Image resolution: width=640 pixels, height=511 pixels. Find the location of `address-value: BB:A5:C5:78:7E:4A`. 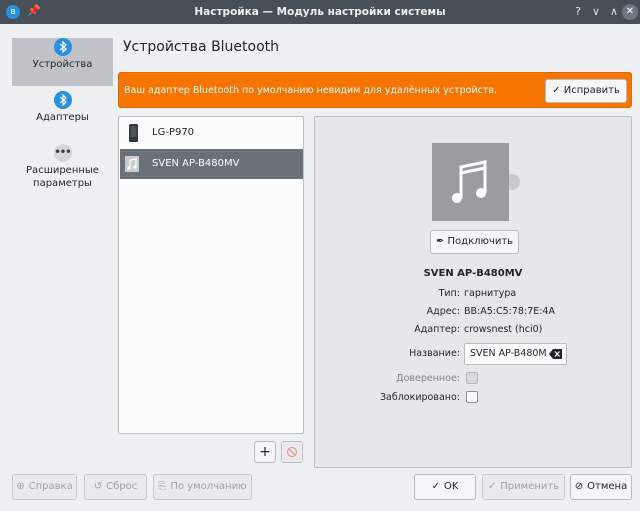

address-value: BB:A5:C5:78:7E:4A is located at coordinates (509, 311).